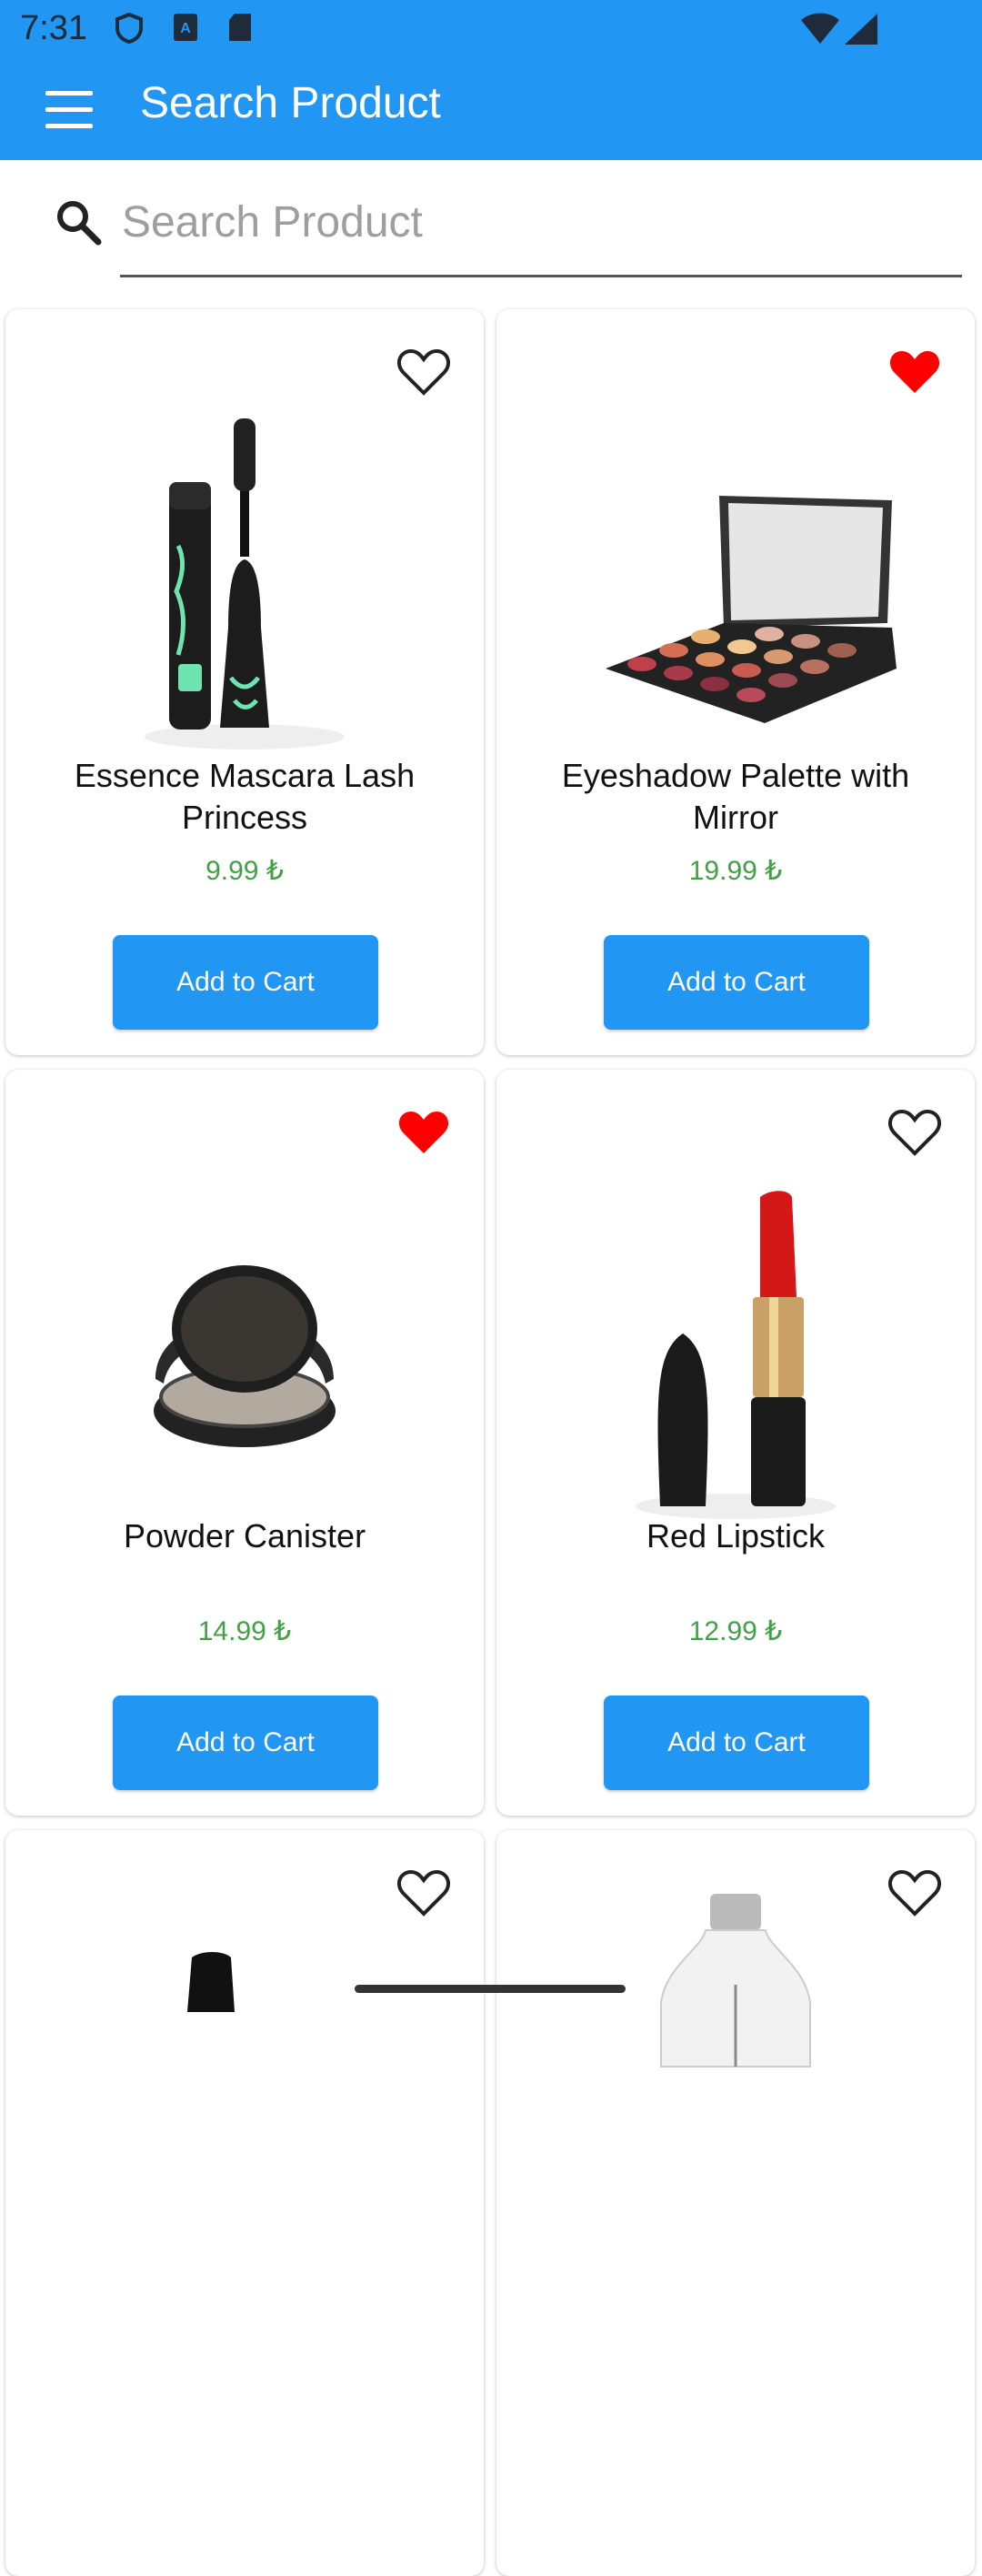 The height and width of the screenshot is (2576, 982). I want to click on product-price: 9.99 ₺, so click(244, 871).